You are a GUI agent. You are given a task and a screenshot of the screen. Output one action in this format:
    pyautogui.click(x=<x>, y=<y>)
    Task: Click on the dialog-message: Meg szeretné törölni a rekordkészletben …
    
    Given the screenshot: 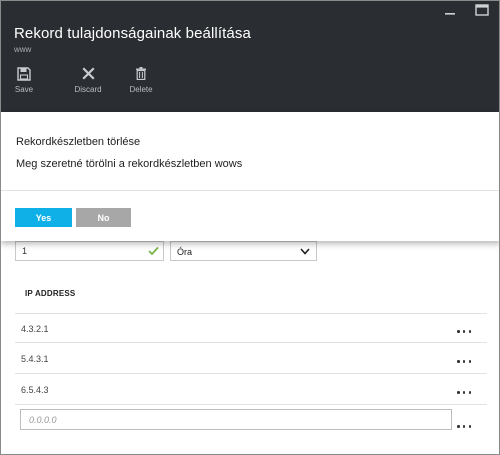 What is the action you would take?
    pyautogui.click(x=129, y=164)
    